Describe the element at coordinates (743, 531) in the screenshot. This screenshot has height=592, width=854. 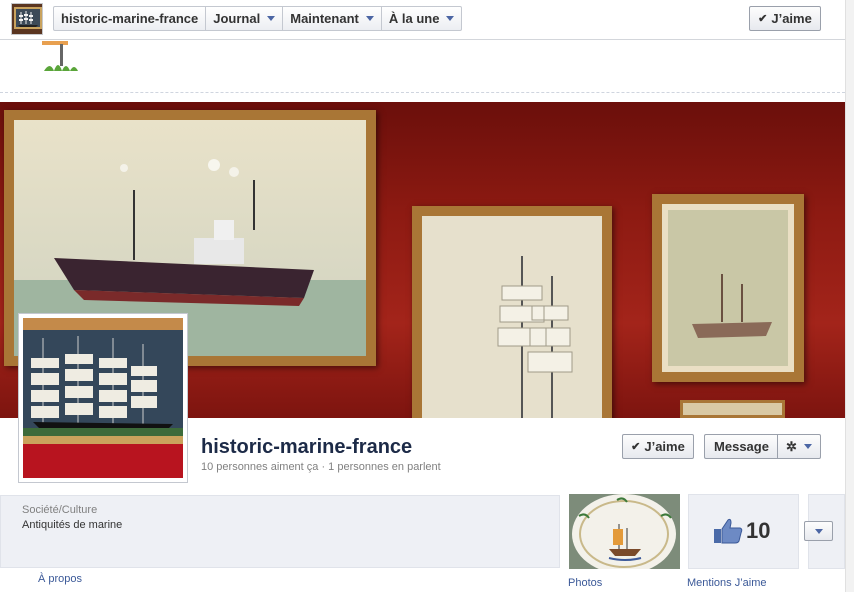
I see `likes-tile` at that location.